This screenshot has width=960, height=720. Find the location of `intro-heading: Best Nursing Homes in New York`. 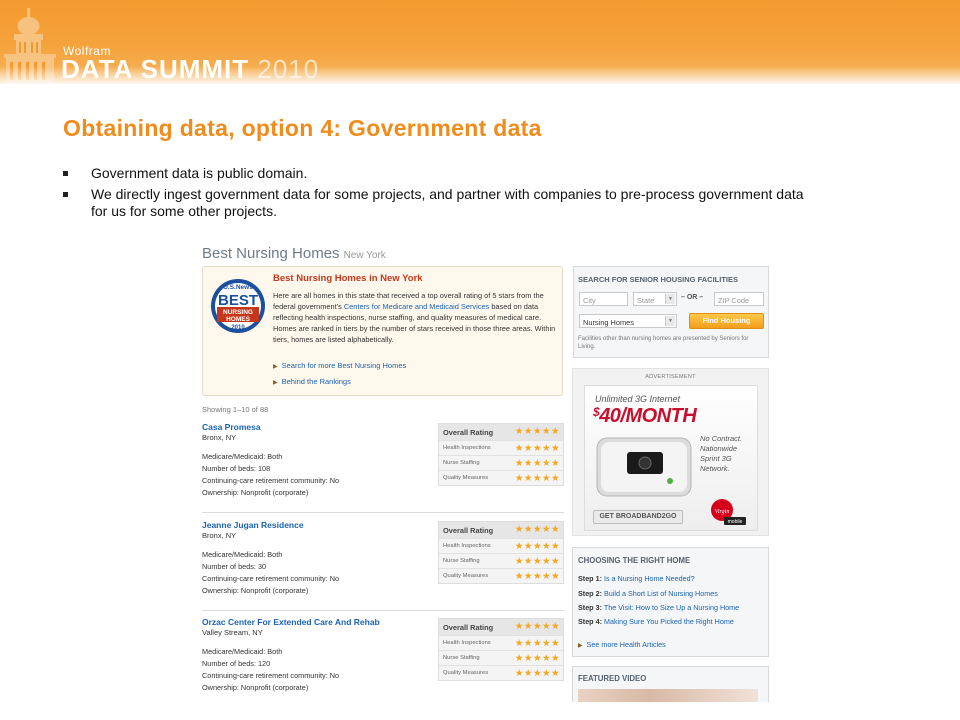

intro-heading: Best Nursing Homes in New York is located at coordinates (348, 278).